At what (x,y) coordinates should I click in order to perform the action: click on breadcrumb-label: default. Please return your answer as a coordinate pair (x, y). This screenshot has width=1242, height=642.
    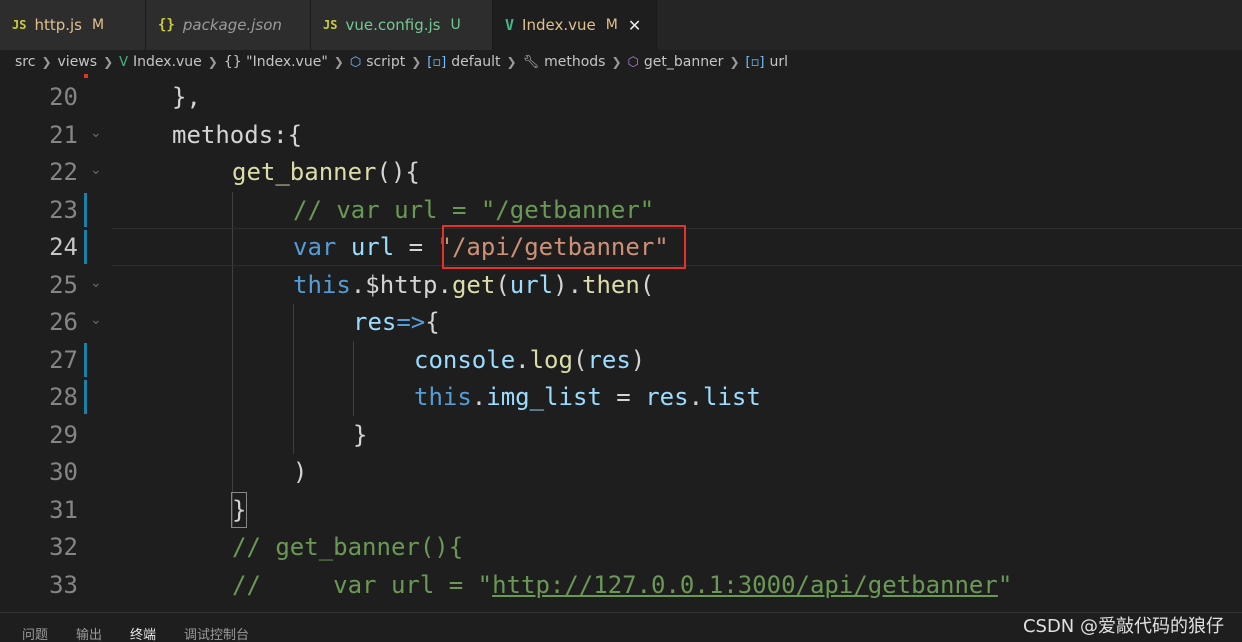
    Looking at the image, I should click on (476, 62).